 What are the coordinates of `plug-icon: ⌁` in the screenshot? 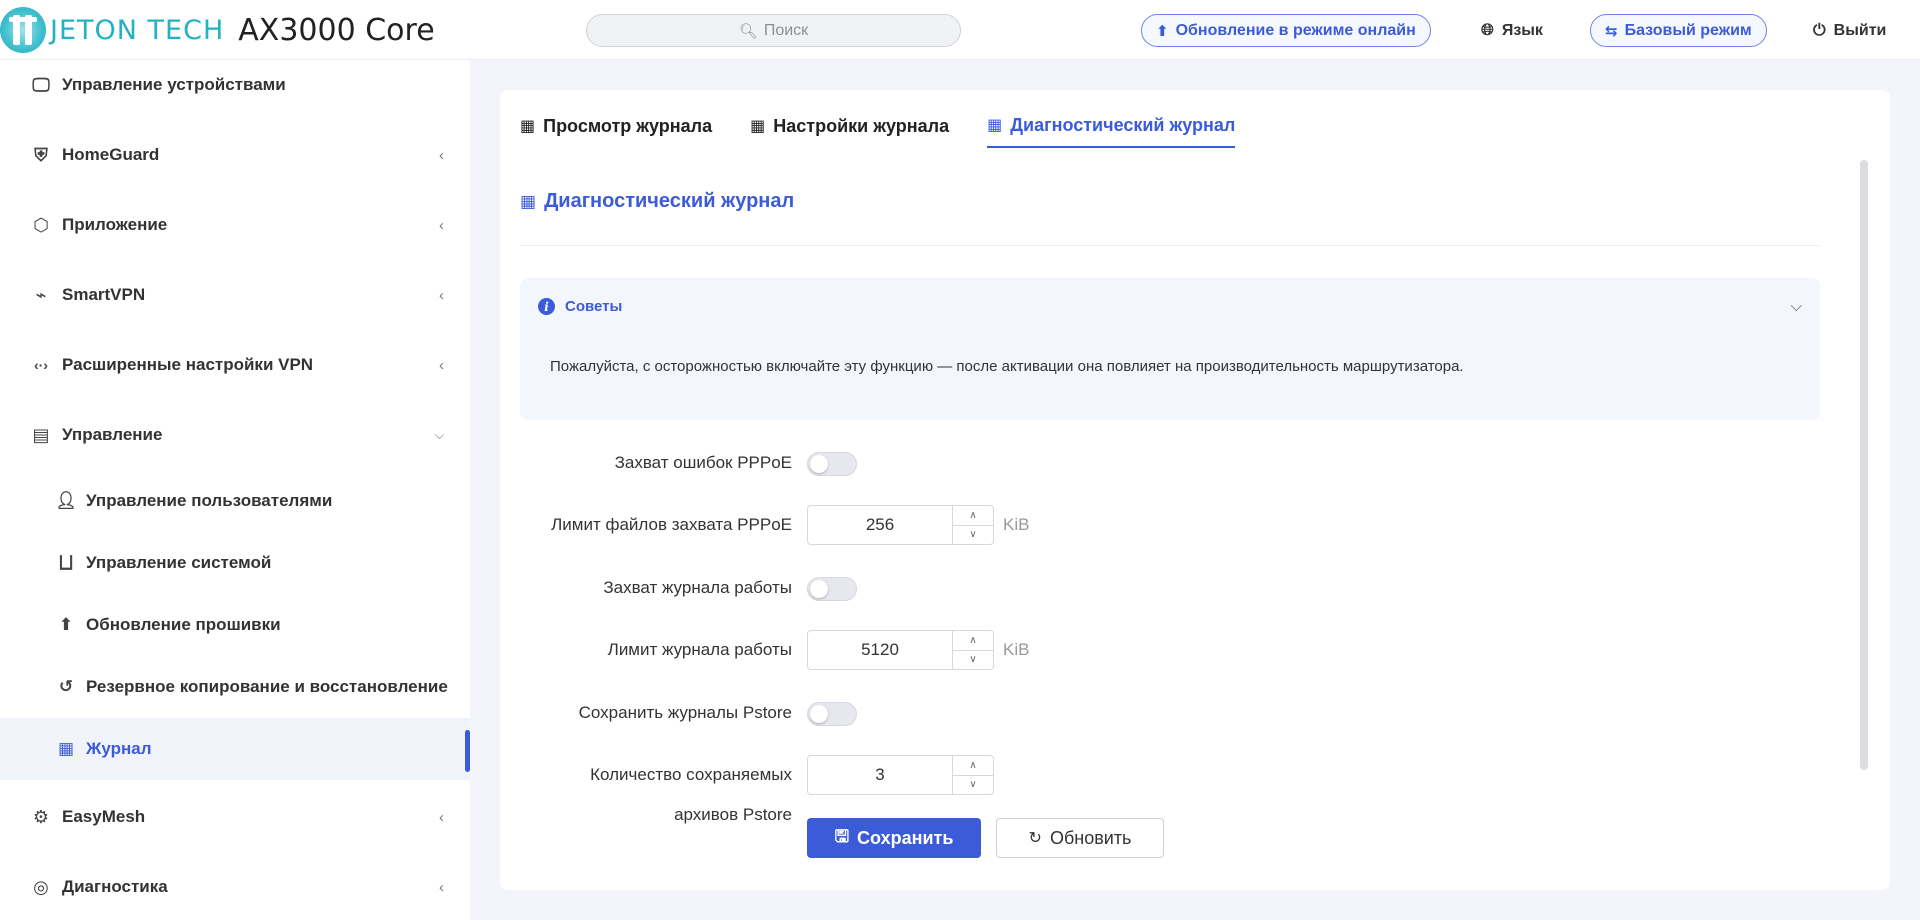 It's located at (41, 294).